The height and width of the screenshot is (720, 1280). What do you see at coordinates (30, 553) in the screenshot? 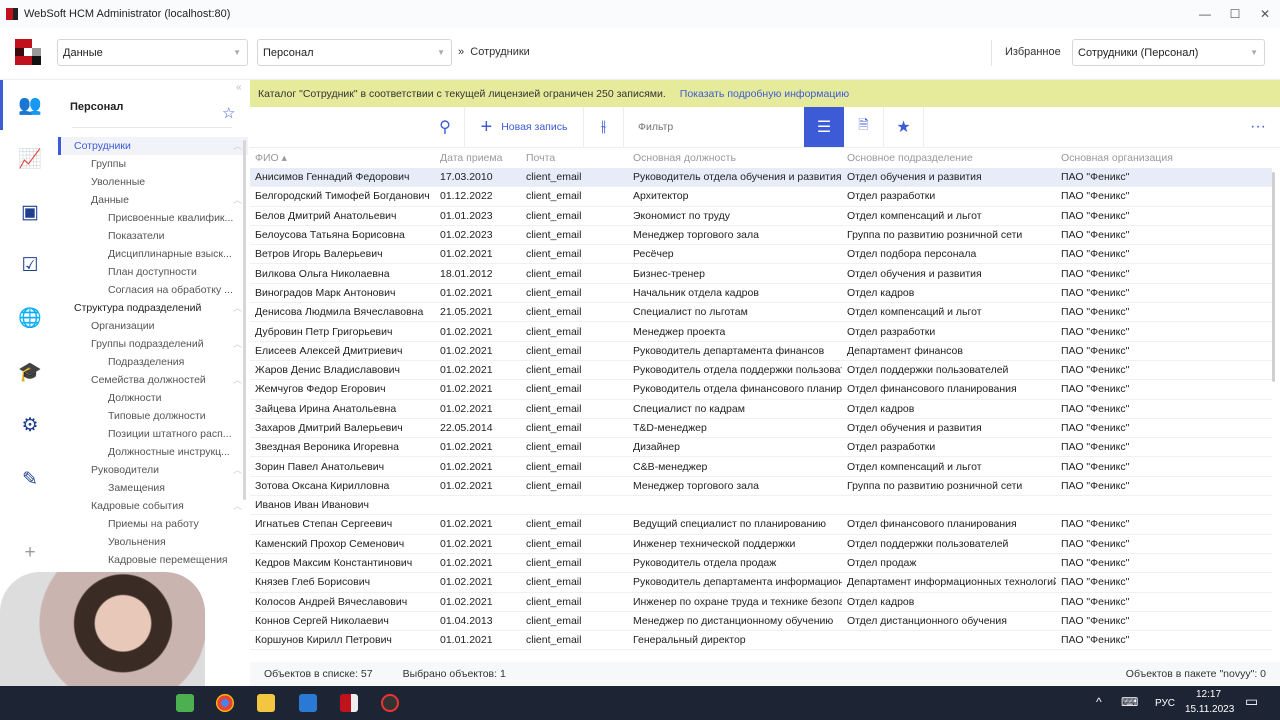
I see `plus-icon: +` at bounding box center [30, 553].